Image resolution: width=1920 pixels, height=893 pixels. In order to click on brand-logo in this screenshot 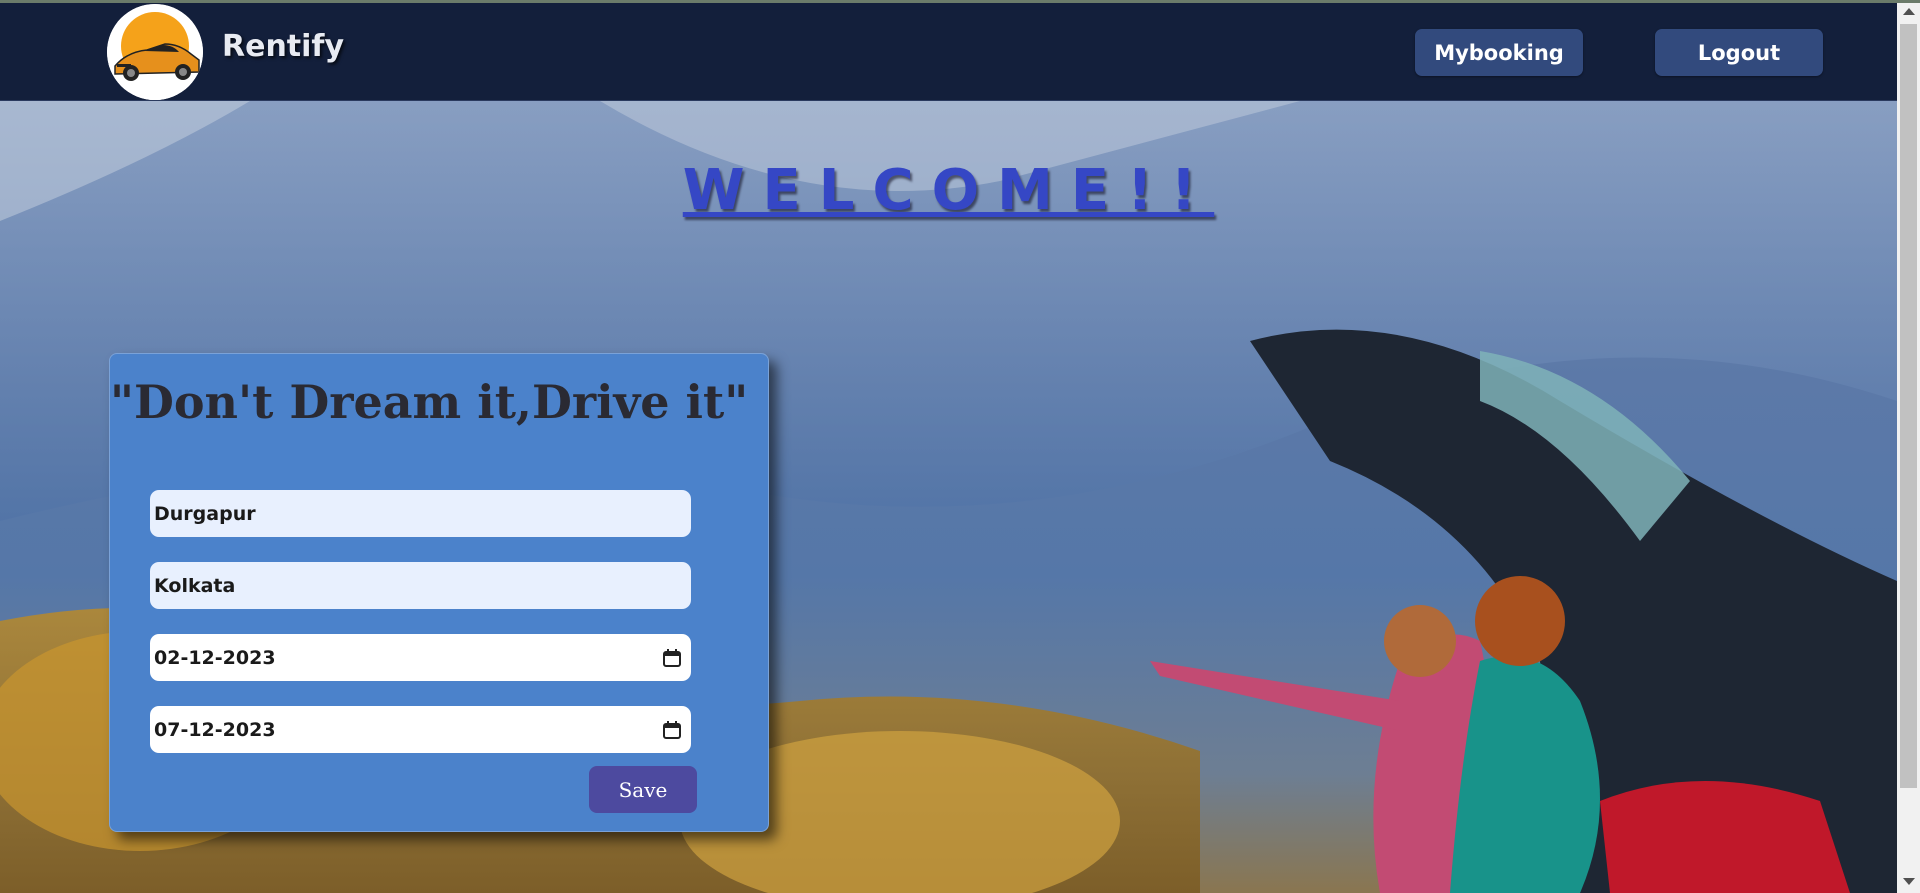, I will do `click(155, 52)`.